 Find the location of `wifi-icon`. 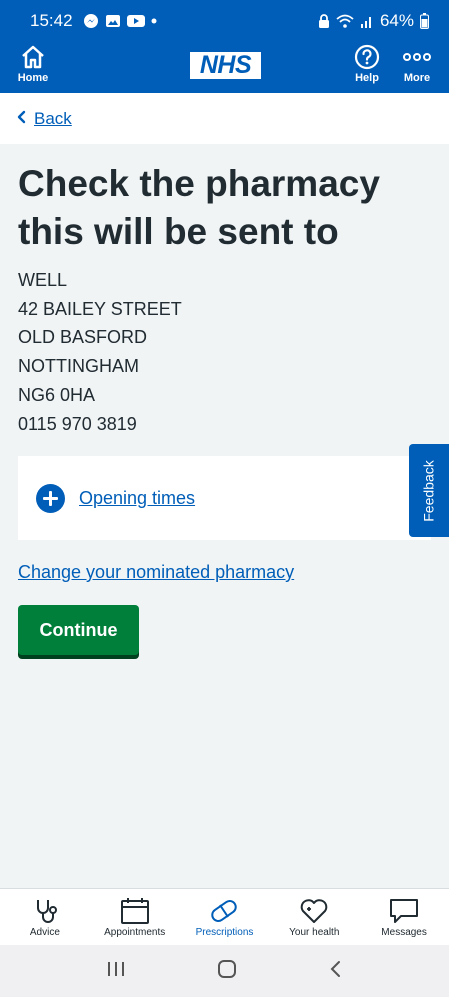

wifi-icon is located at coordinates (345, 21).